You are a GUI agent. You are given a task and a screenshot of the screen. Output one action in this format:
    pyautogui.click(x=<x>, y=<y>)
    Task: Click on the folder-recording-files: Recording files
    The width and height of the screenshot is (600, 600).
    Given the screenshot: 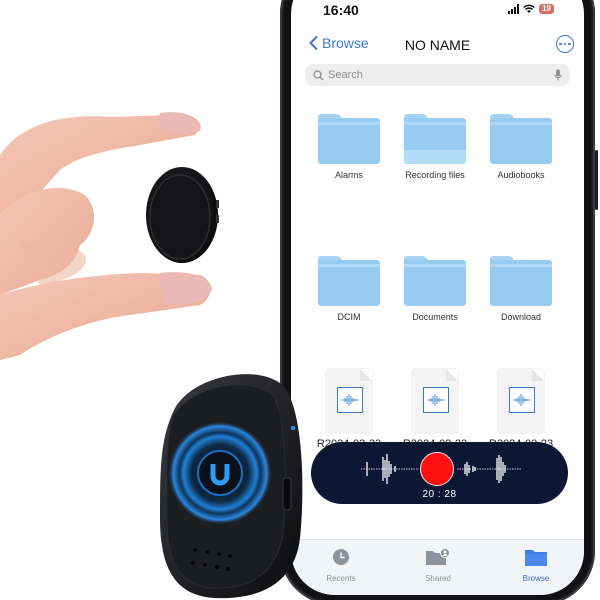 What is the action you would take?
    pyautogui.click(x=435, y=147)
    